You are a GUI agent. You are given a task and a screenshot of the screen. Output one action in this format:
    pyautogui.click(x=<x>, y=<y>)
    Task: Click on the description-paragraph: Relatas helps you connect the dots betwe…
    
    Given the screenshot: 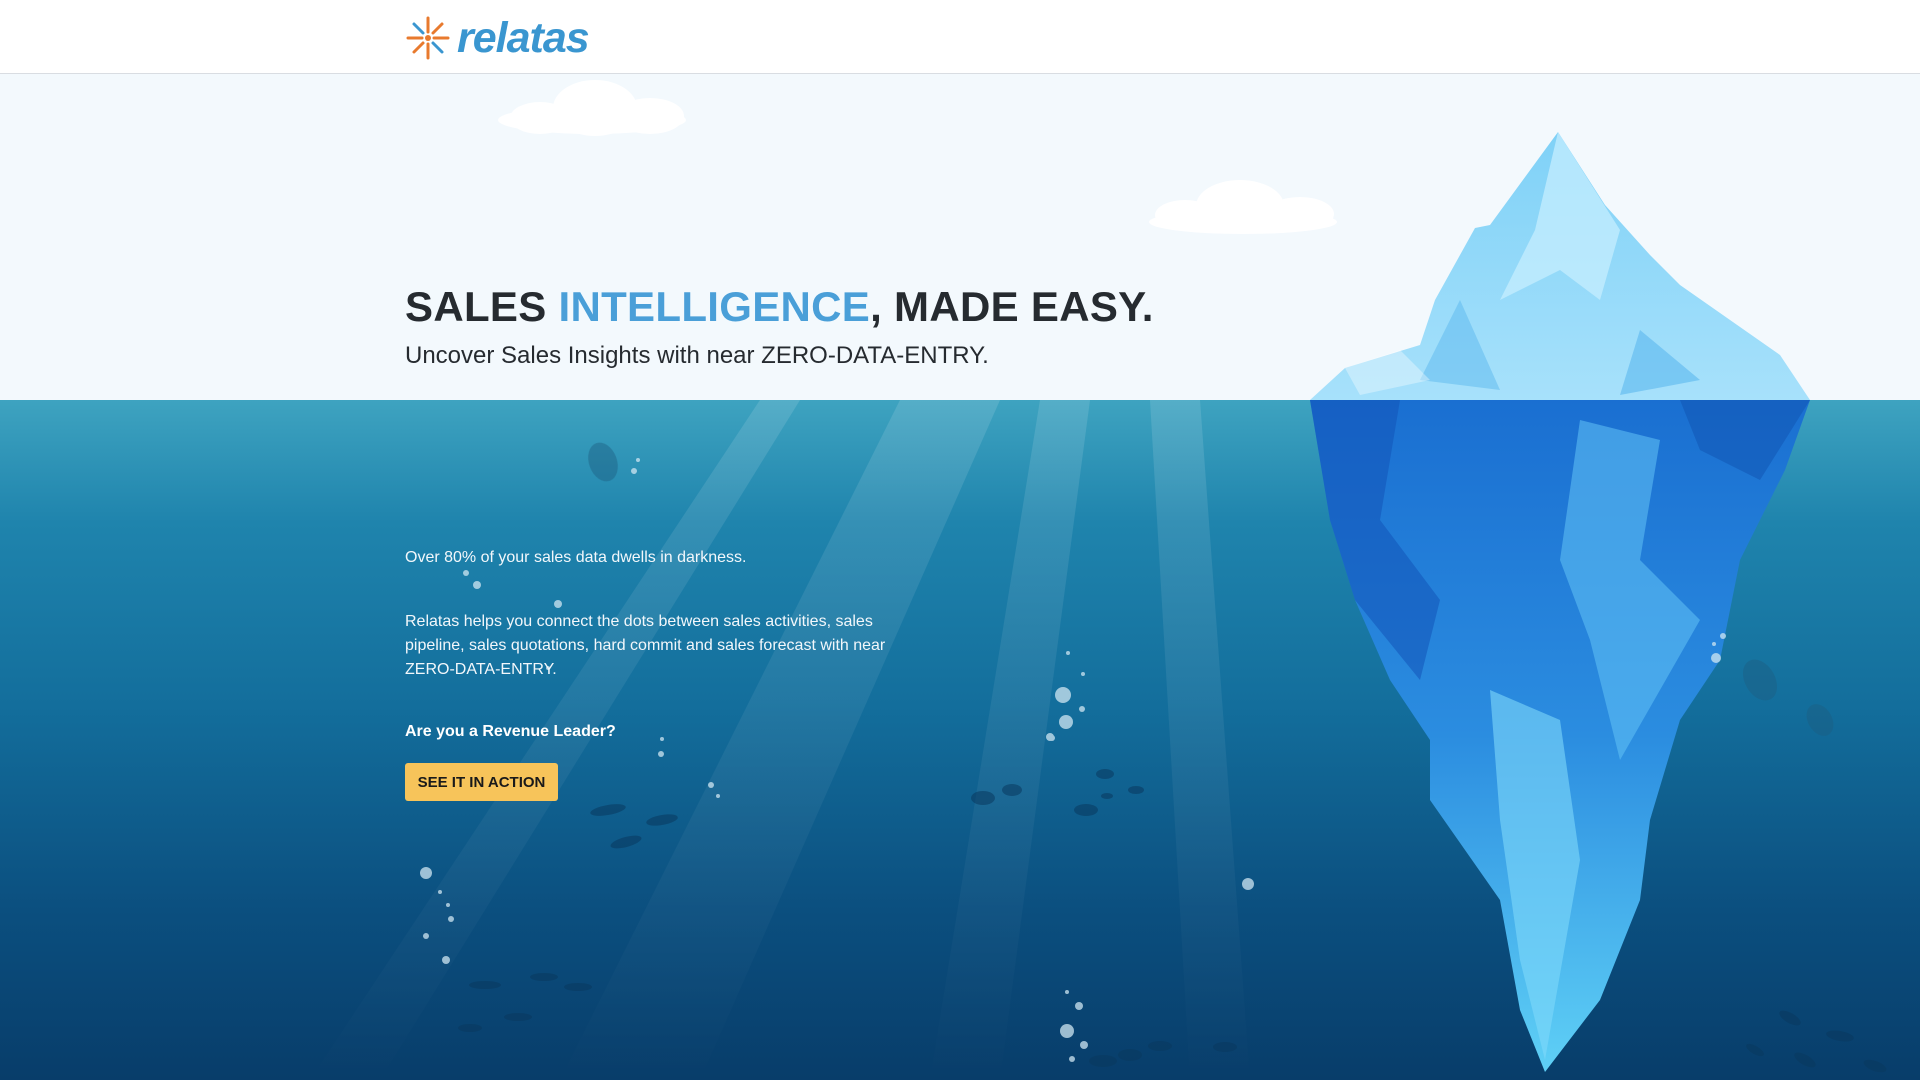 What is the action you would take?
    pyautogui.click(x=645, y=645)
    